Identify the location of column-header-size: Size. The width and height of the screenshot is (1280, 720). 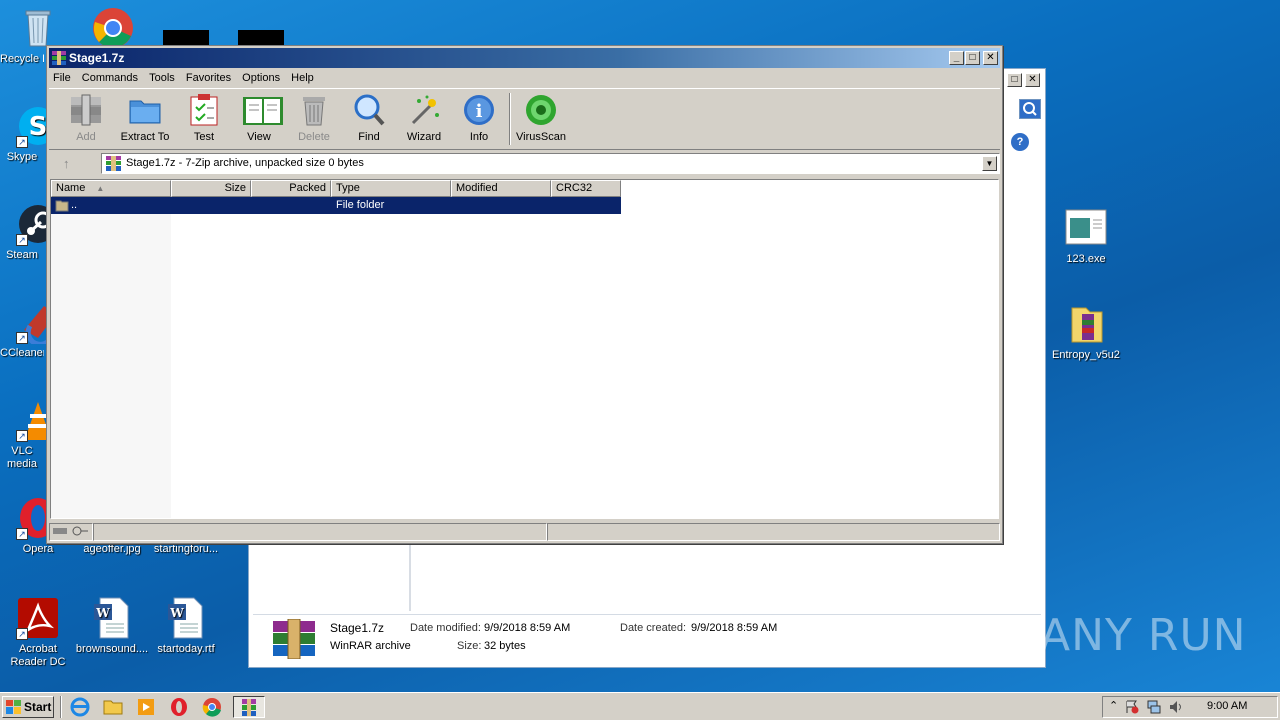
(211, 188).